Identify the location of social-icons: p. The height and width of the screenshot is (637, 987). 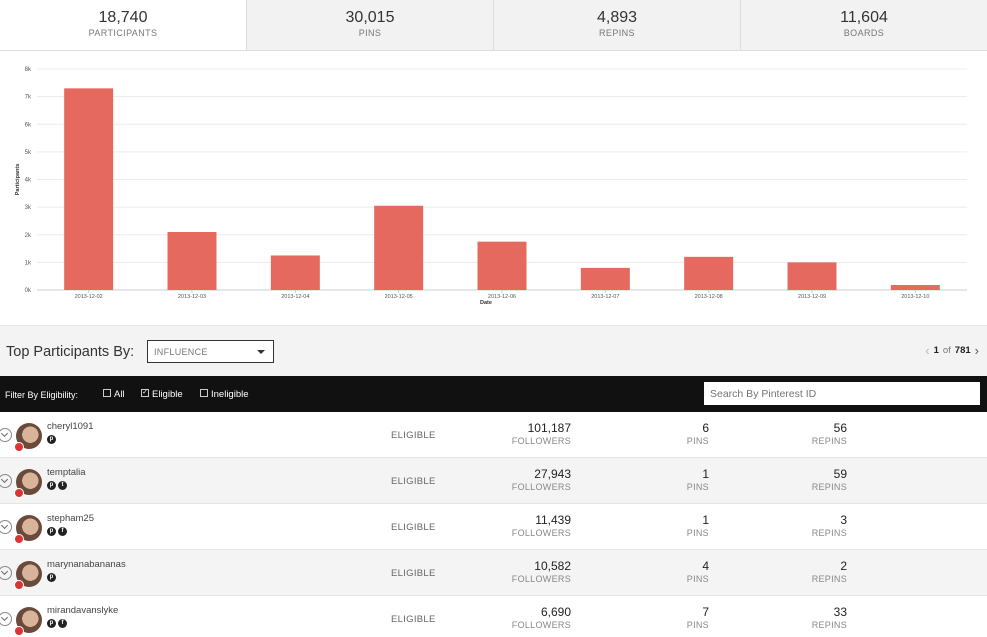
(51, 439).